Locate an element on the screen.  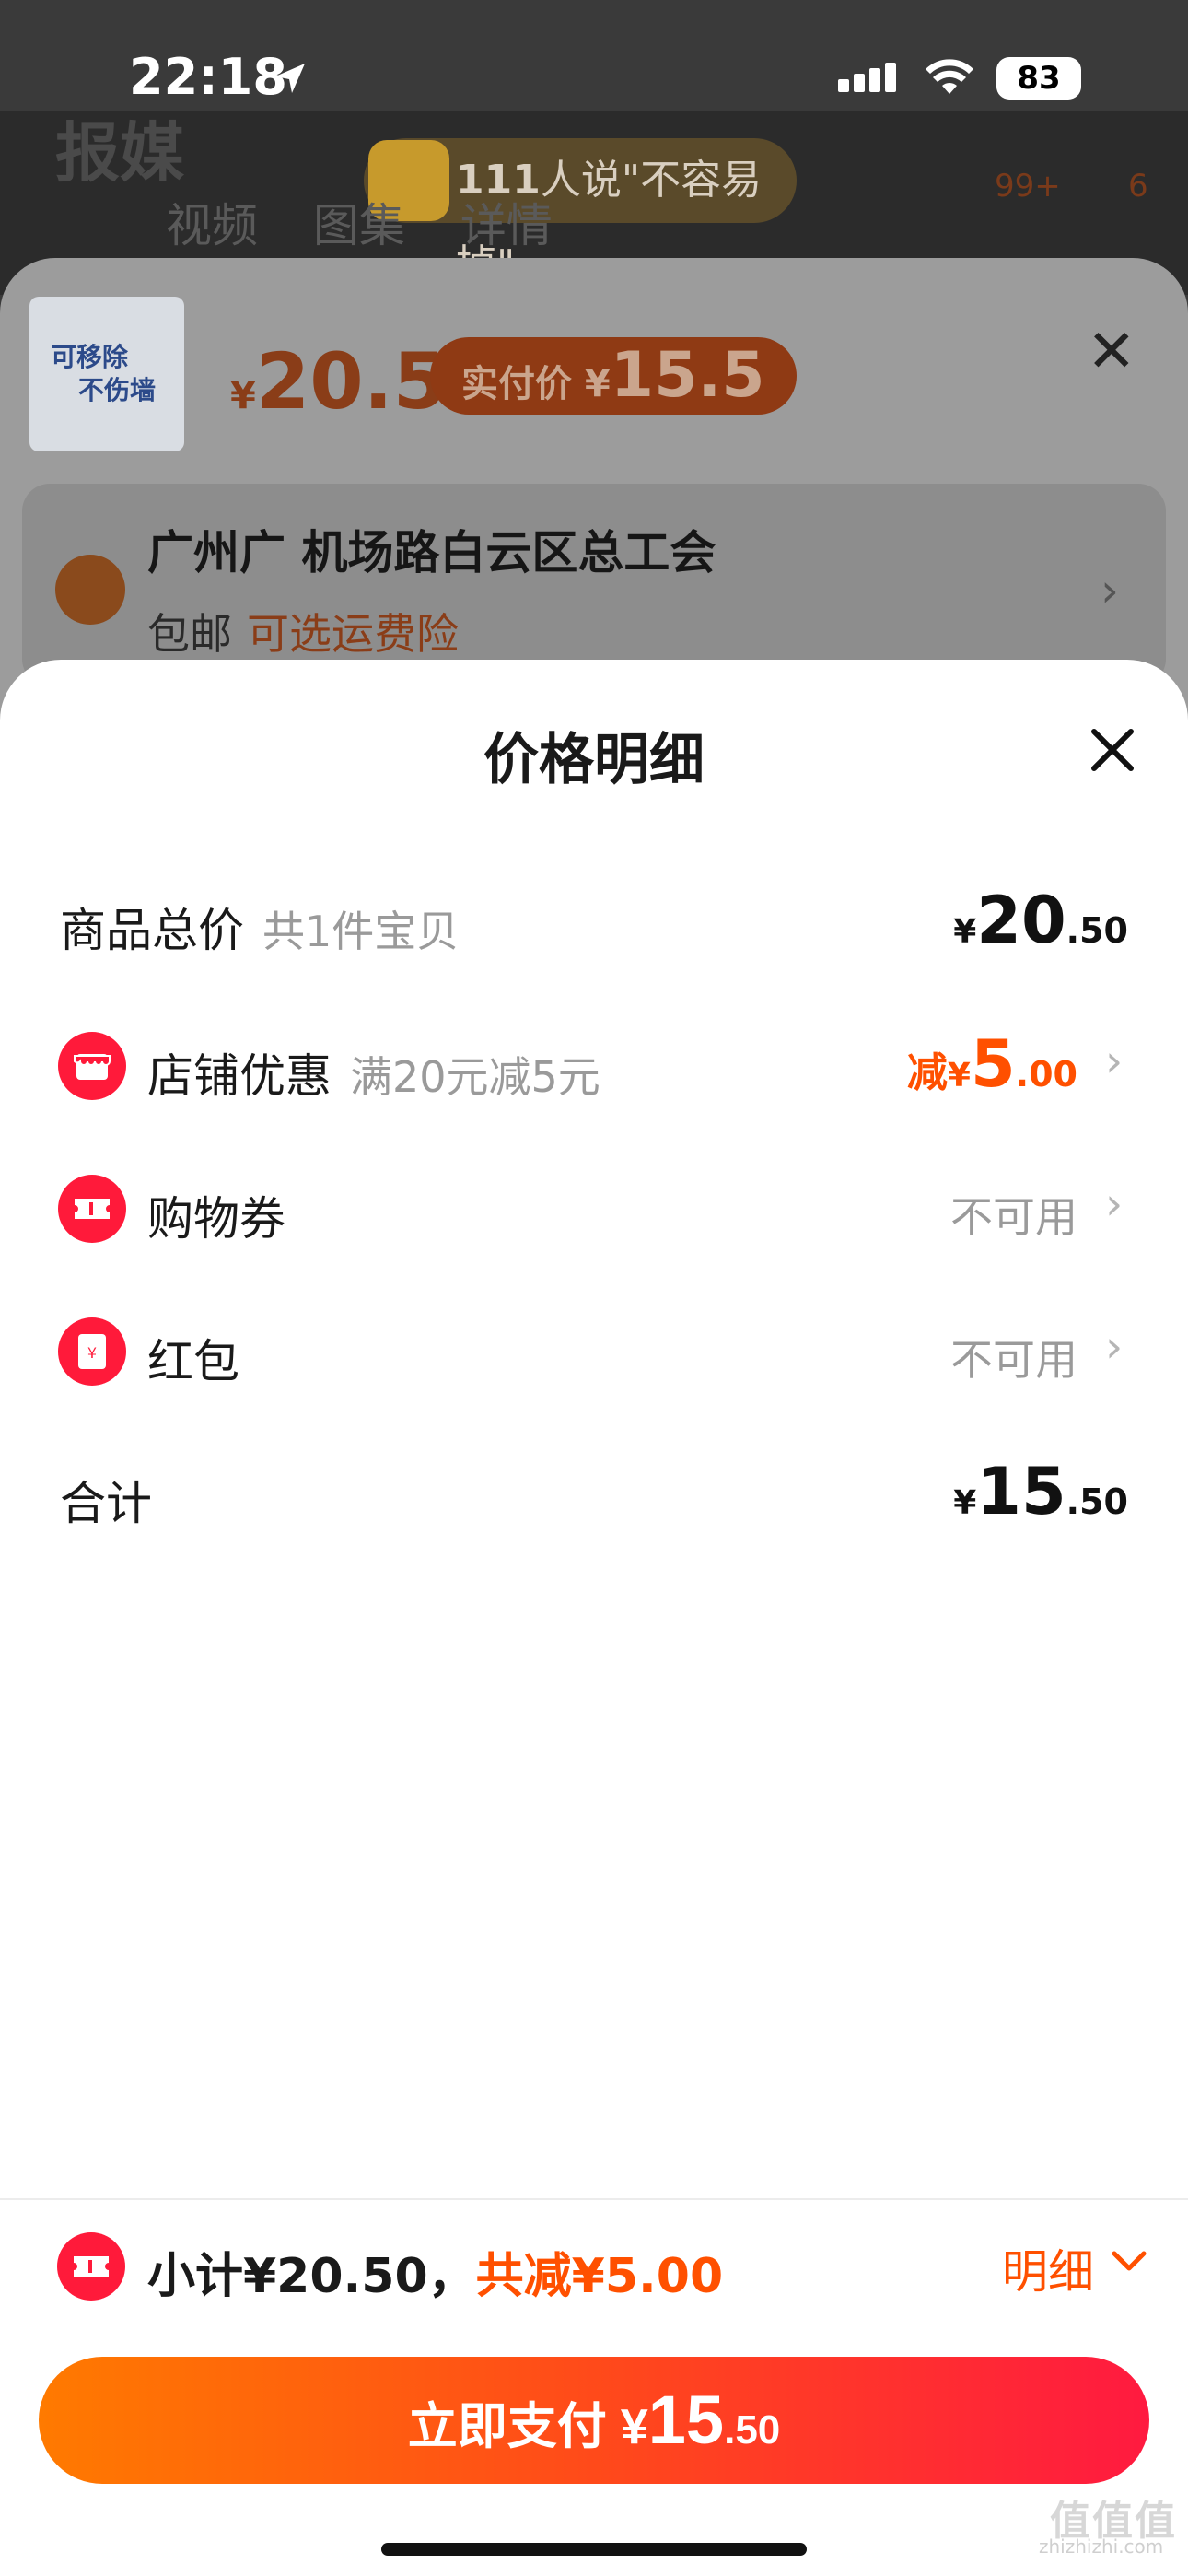
thumbnail-text-1: 可移除 is located at coordinates (90, 357).